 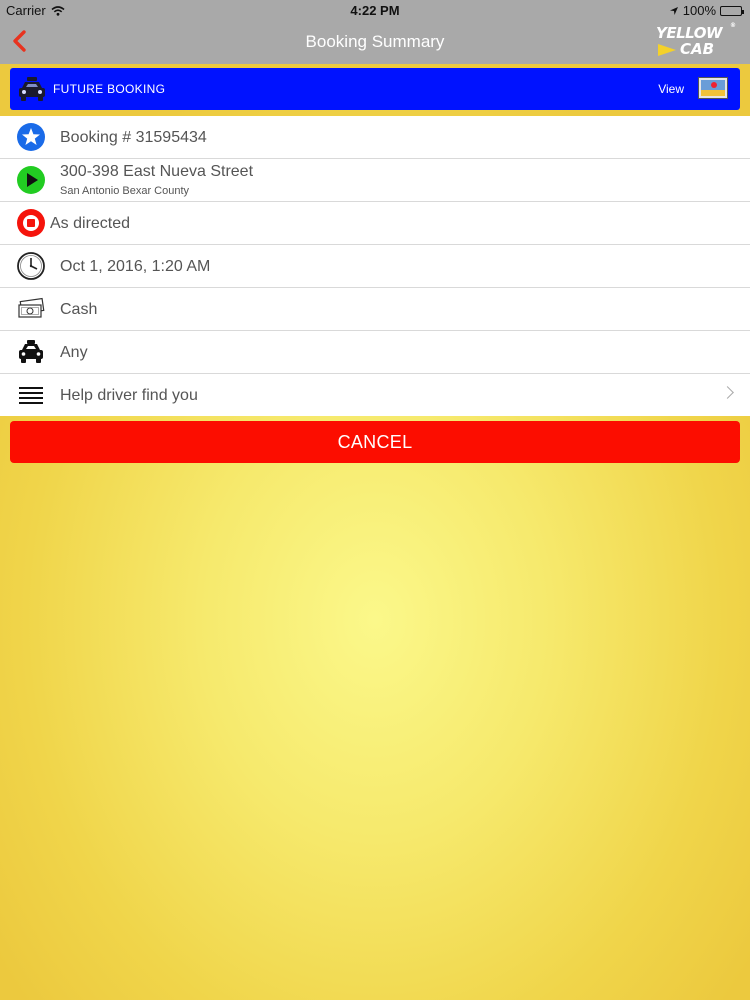 What do you see at coordinates (375, 89) in the screenshot?
I see `future-booking-banner: FUTURE BOOKING View` at bounding box center [375, 89].